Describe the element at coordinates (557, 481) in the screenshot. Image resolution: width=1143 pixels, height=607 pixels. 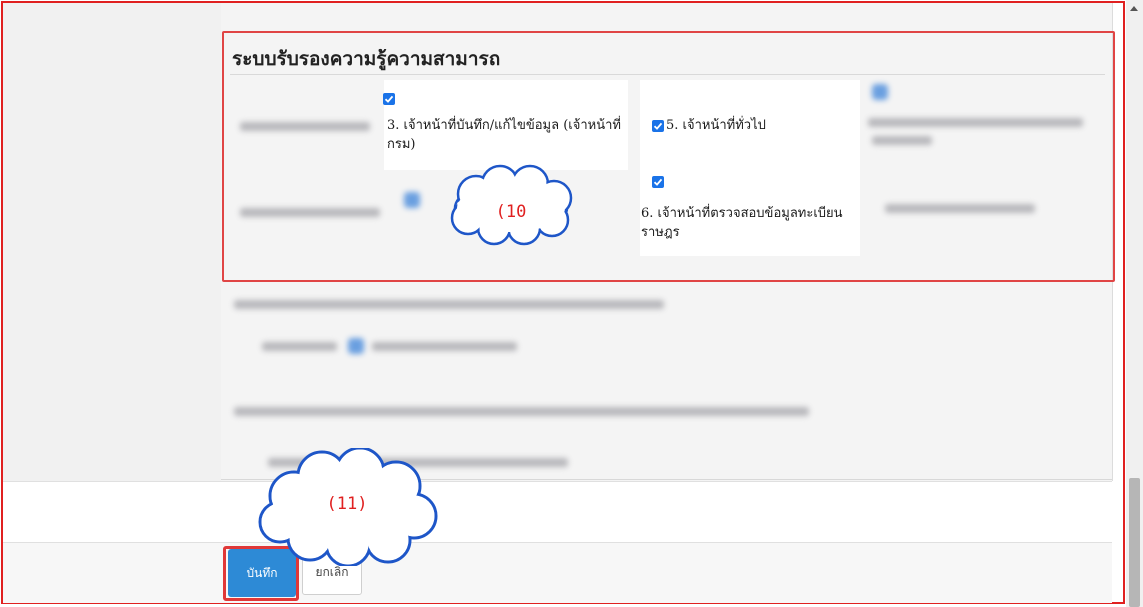
I see `divider` at that location.